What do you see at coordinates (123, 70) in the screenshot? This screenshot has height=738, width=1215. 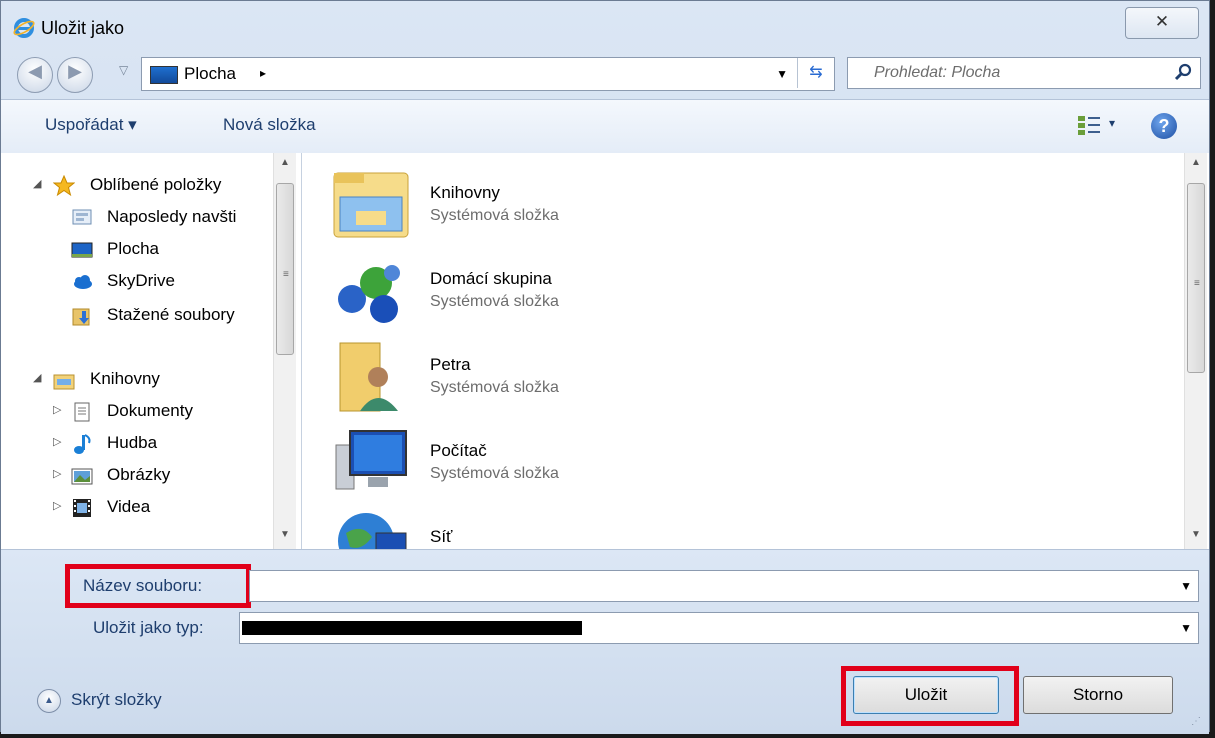 I see `recent-locations-dropdown: ▽` at bounding box center [123, 70].